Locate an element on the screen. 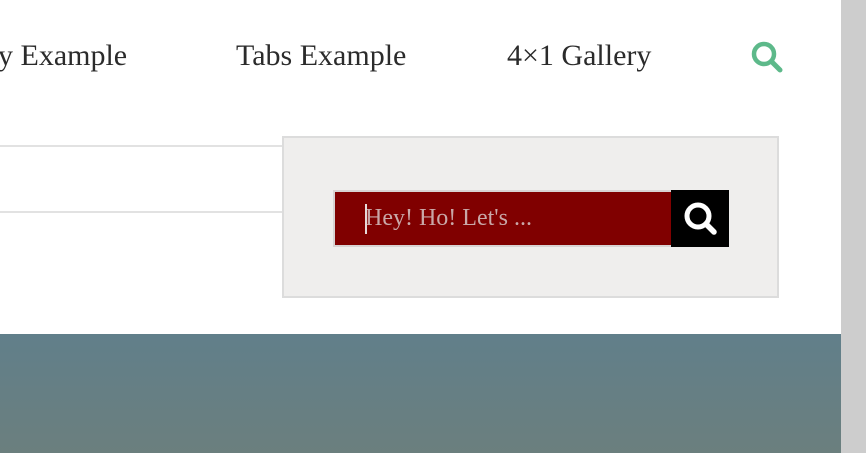 This screenshot has width=866, height=453. search-input is located at coordinates (502, 218).